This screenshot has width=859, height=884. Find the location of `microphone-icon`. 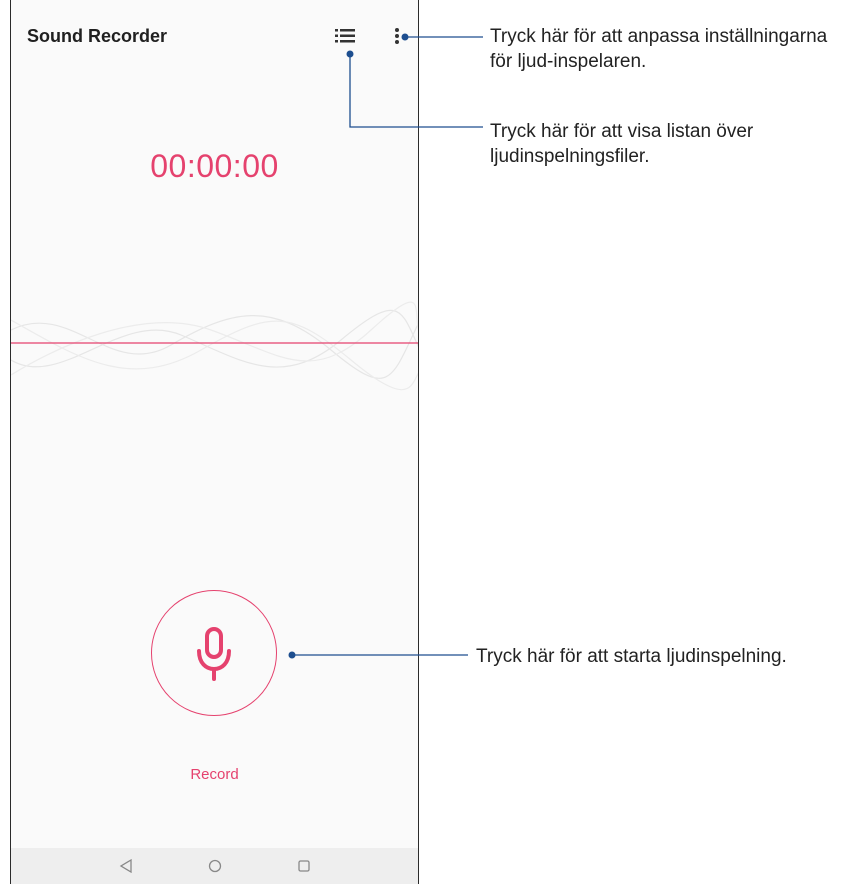

microphone-icon is located at coordinates (214, 654).